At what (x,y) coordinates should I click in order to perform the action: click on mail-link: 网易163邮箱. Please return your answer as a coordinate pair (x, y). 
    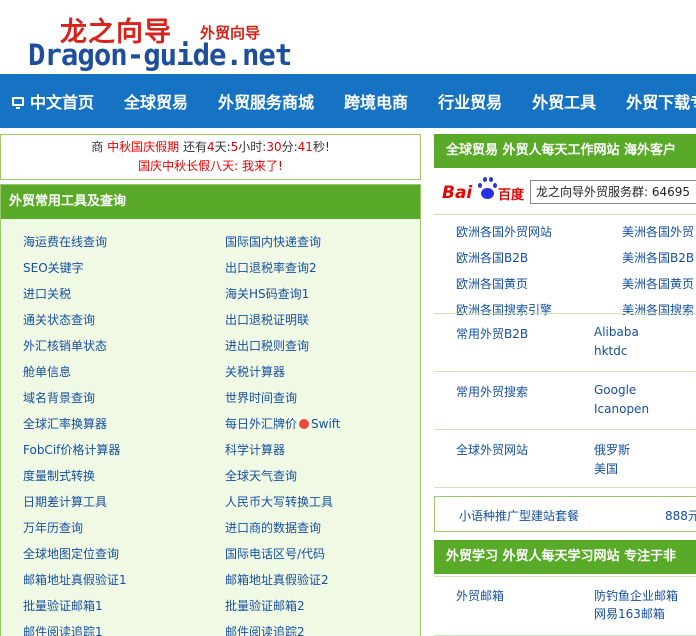
    Looking at the image, I should click on (629, 613).